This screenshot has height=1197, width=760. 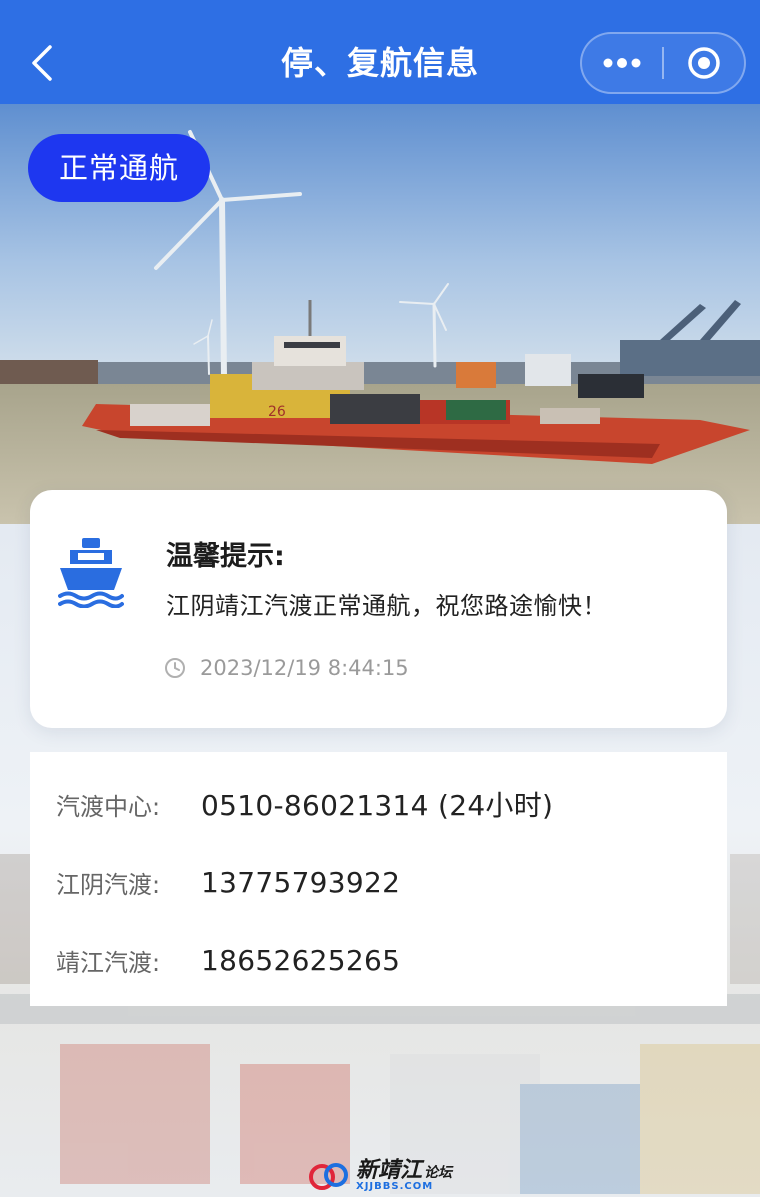 What do you see at coordinates (380, 52) in the screenshot?
I see `navigation-bar: 停、复航信息` at bounding box center [380, 52].